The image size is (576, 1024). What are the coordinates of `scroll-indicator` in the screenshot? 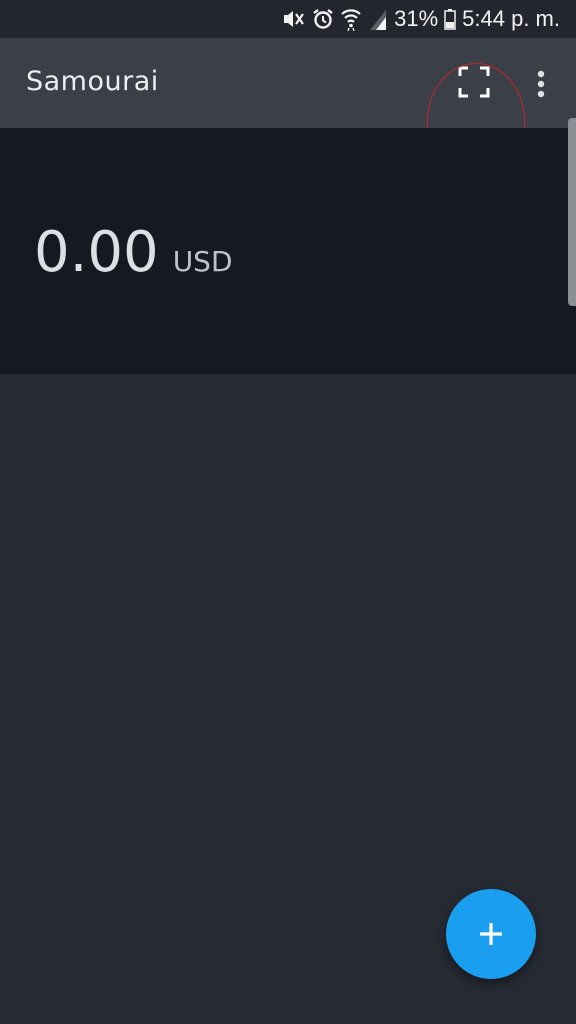 It's located at (572, 212).